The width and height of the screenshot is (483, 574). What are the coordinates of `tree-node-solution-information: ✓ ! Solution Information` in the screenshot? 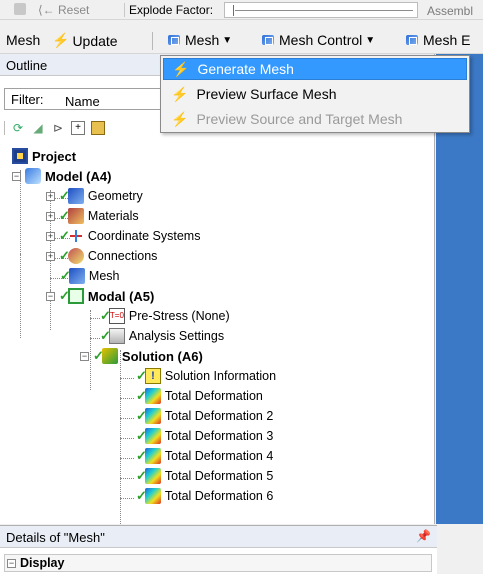 It's located at (206, 376).